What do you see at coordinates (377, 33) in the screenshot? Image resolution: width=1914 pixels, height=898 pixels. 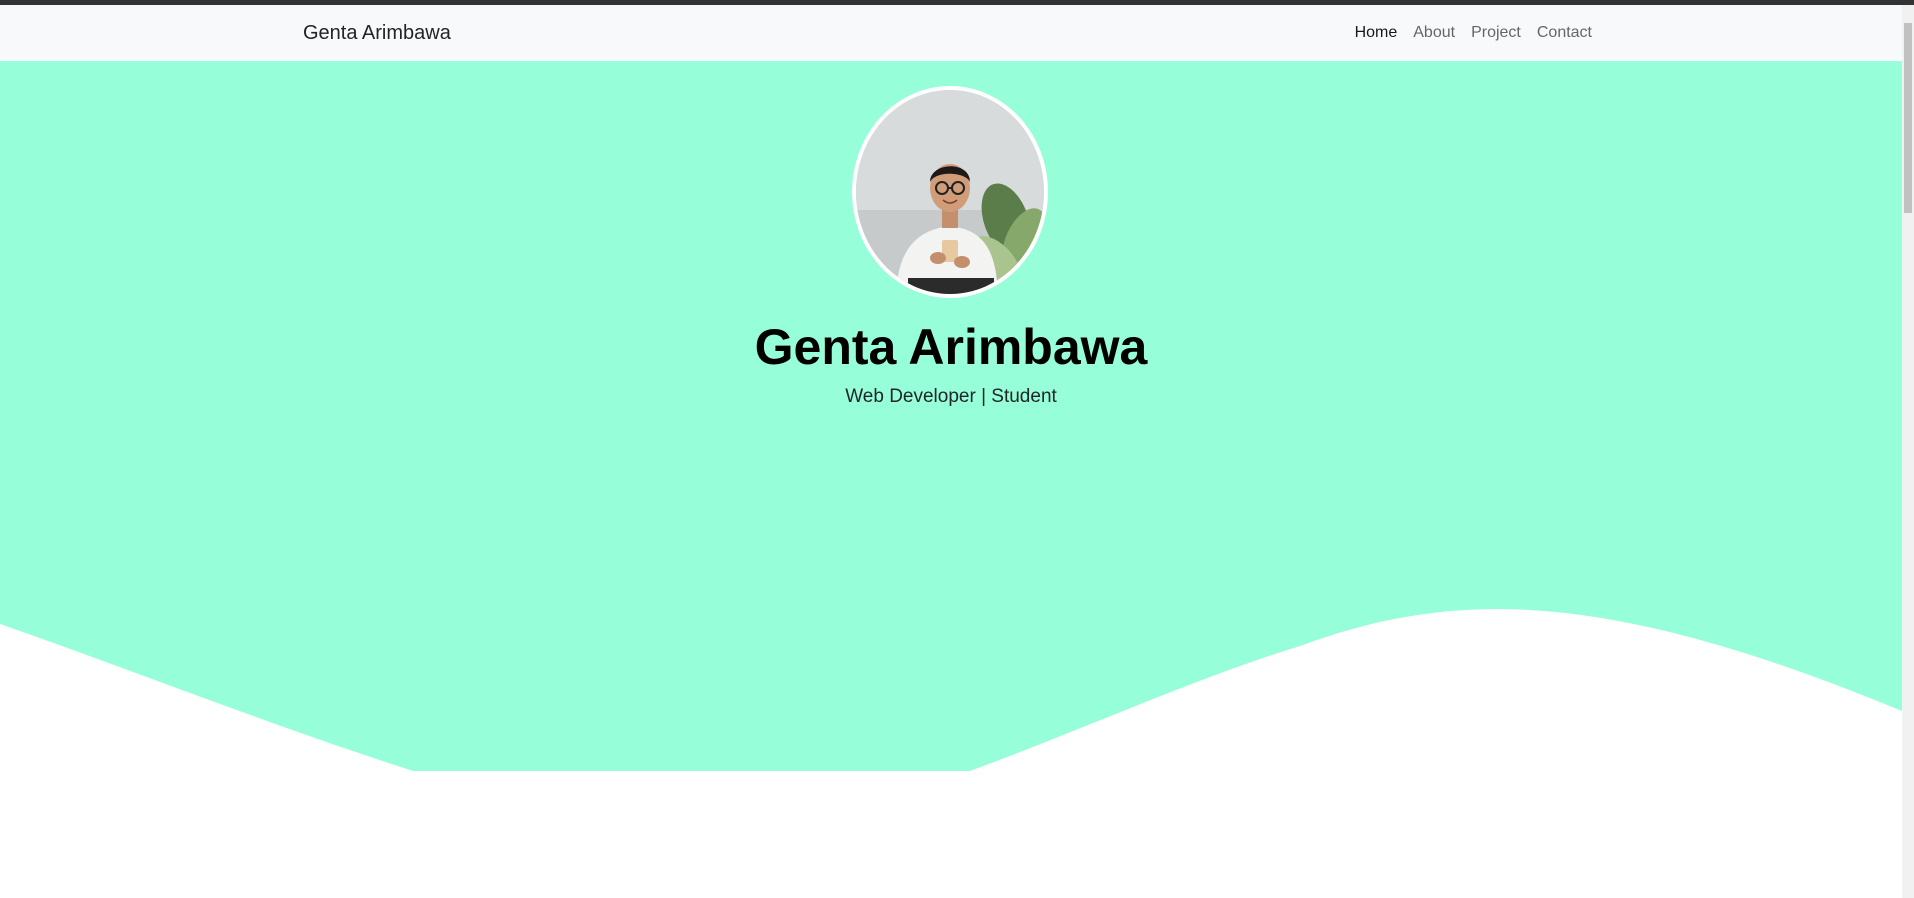 I see `navbar-brand: Genta Arimbawa` at bounding box center [377, 33].